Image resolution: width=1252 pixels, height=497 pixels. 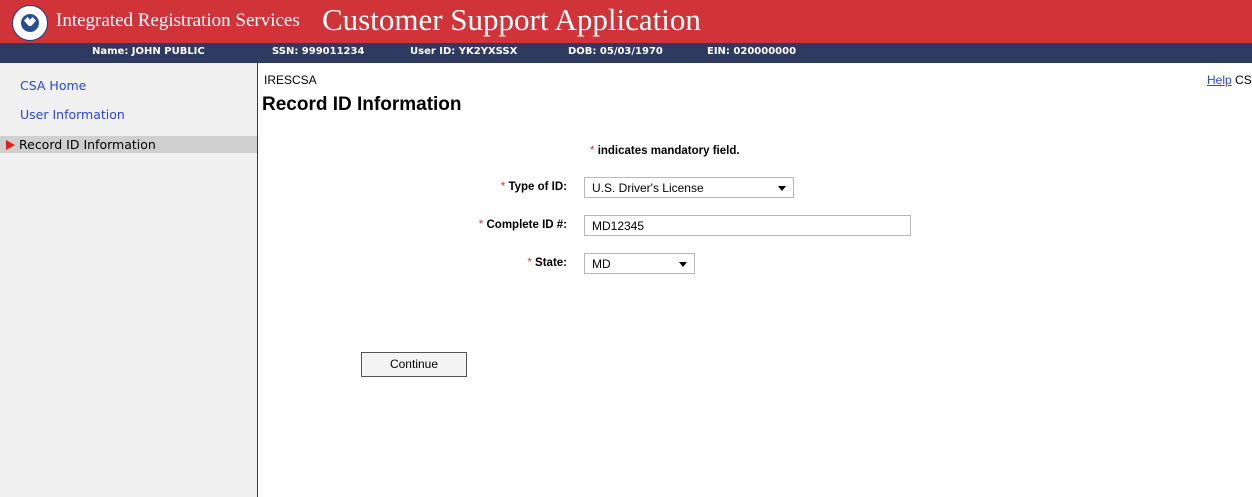 What do you see at coordinates (747, 225) in the screenshot?
I see `complete-id-input: MD12345` at bounding box center [747, 225].